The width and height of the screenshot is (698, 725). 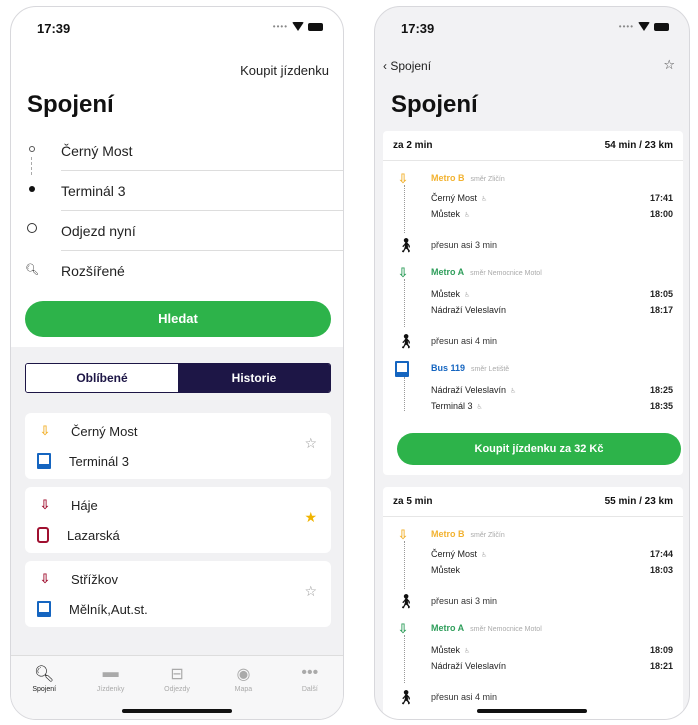 What do you see at coordinates (552, 570) in the screenshot?
I see `stop-row: Můstek 18:03` at bounding box center [552, 570].